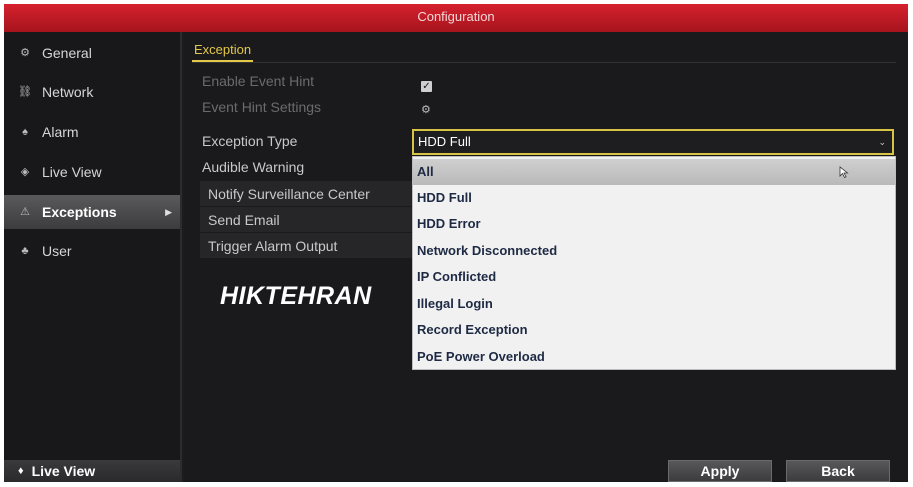 The width and height of the screenshot is (913, 487). I want to click on dropdown-option-hdd-full: HDD Full, so click(654, 198).